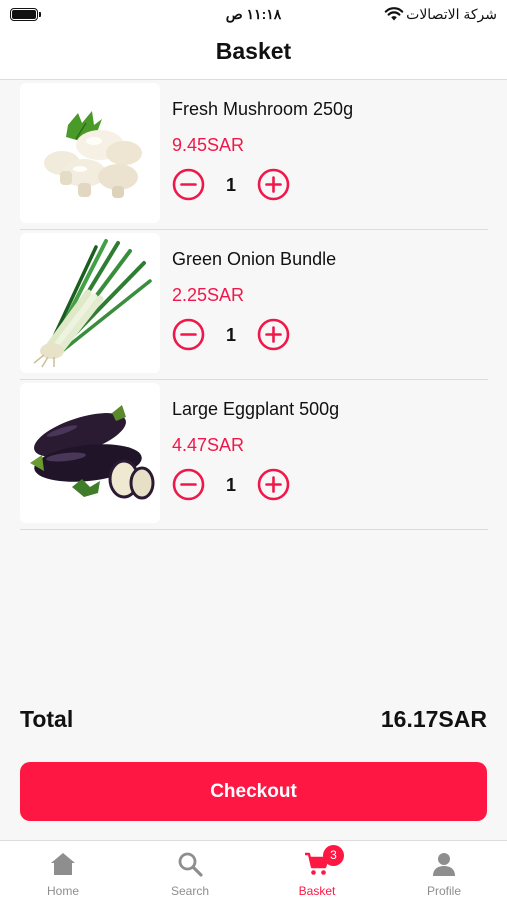  I want to click on carrier-name: شركة الاتصالات, so click(451, 14).